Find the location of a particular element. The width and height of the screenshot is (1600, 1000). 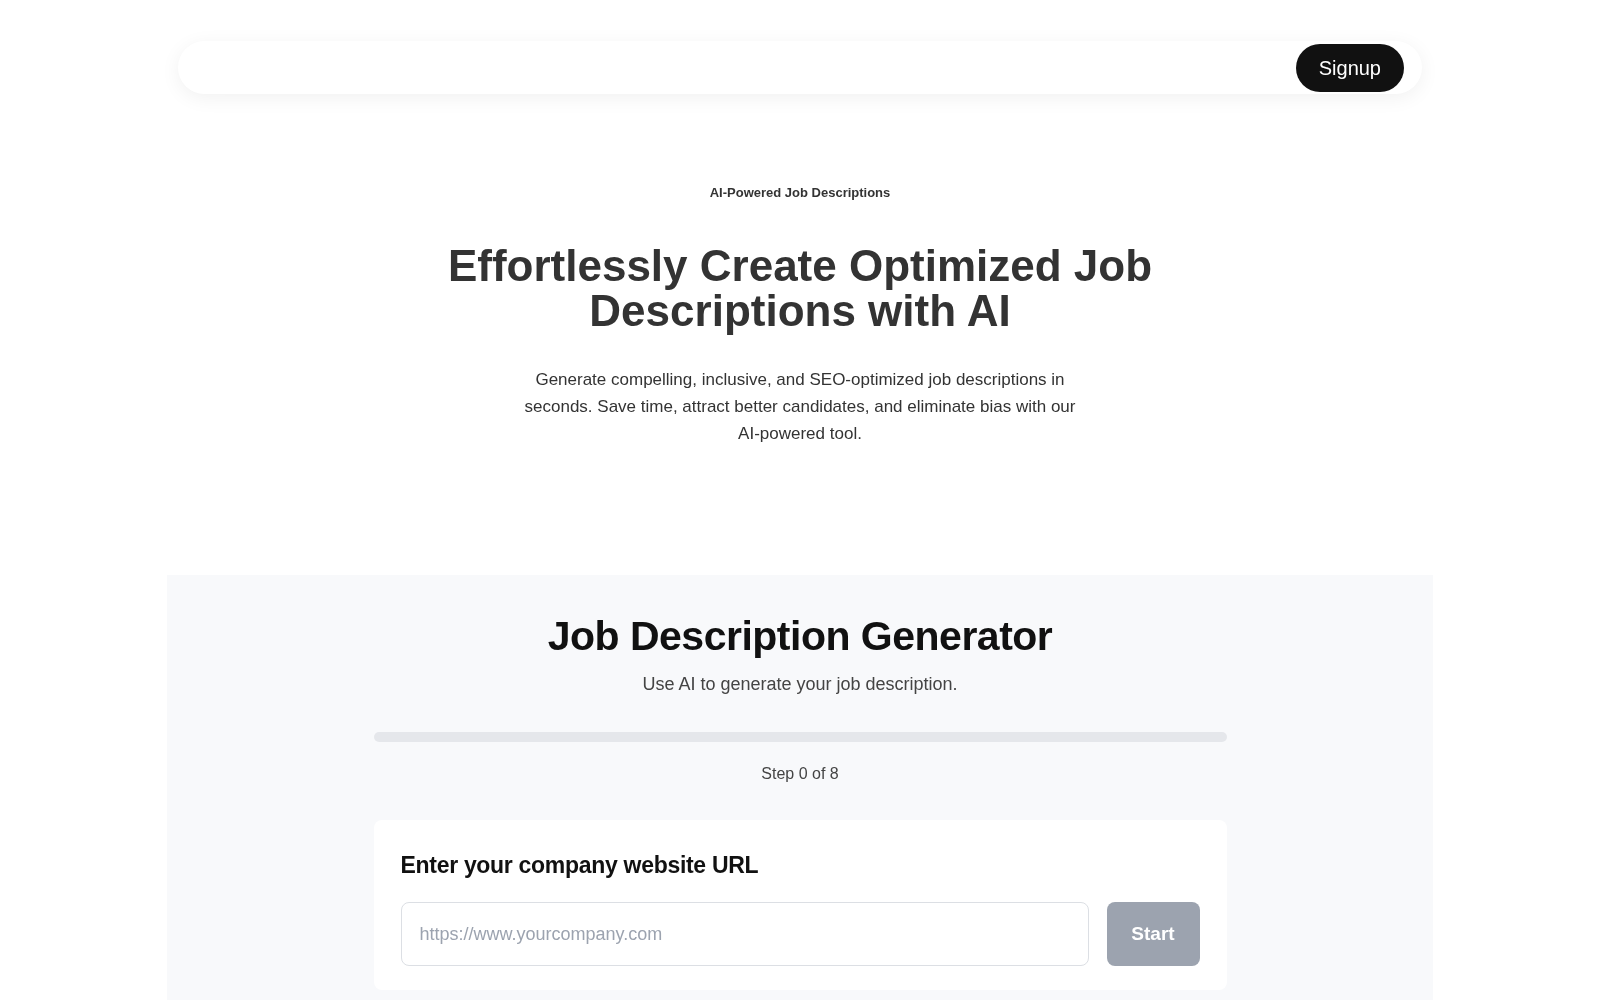

url-input-field: https://www.yourcompany.com is located at coordinates (744, 934).